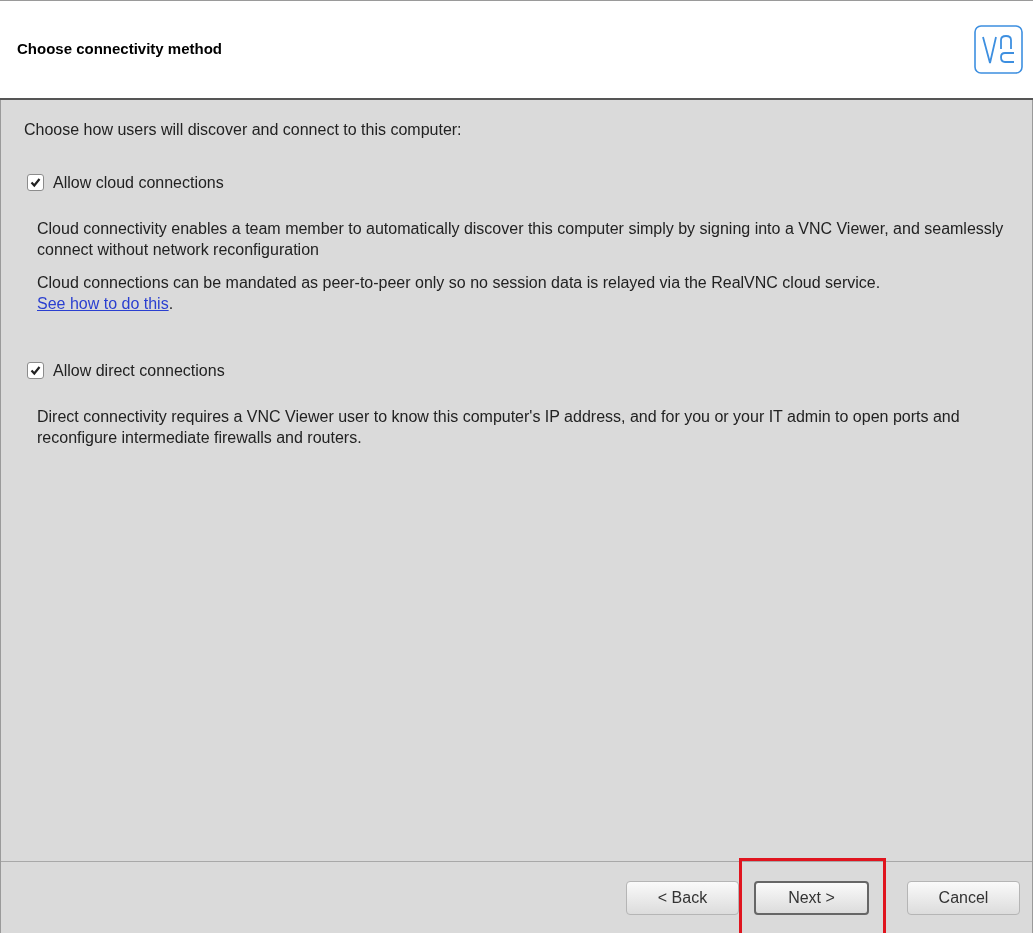 The width and height of the screenshot is (1033, 933). What do you see at coordinates (963, 897) in the screenshot?
I see `wizard-button: Cancel` at bounding box center [963, 897].